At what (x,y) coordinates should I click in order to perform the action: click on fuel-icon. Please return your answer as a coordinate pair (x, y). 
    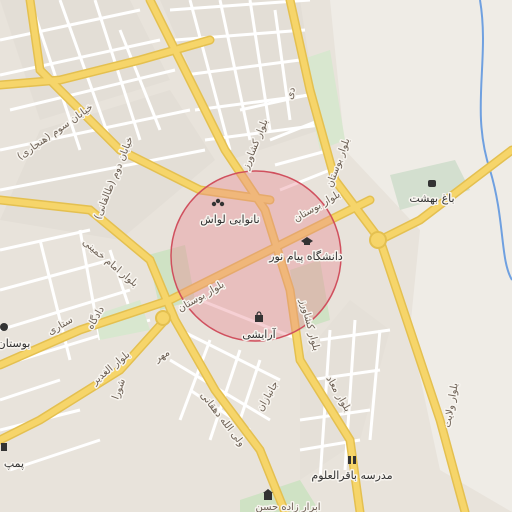
    Looking at the image, I should click on (4, 447).